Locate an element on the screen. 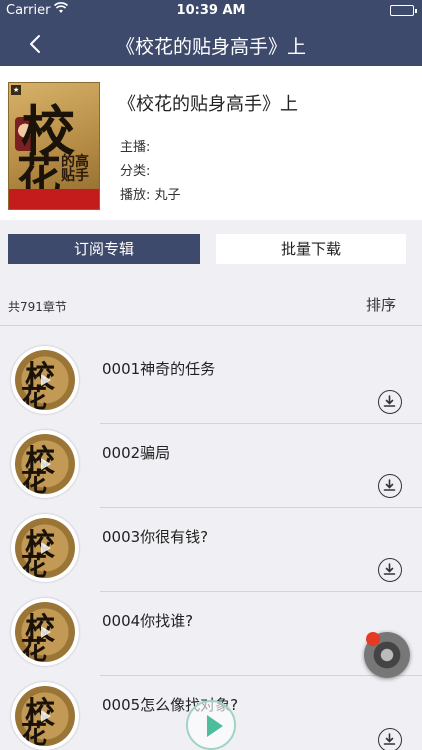  album-category: 分类: is located at coordinates (135, 169).